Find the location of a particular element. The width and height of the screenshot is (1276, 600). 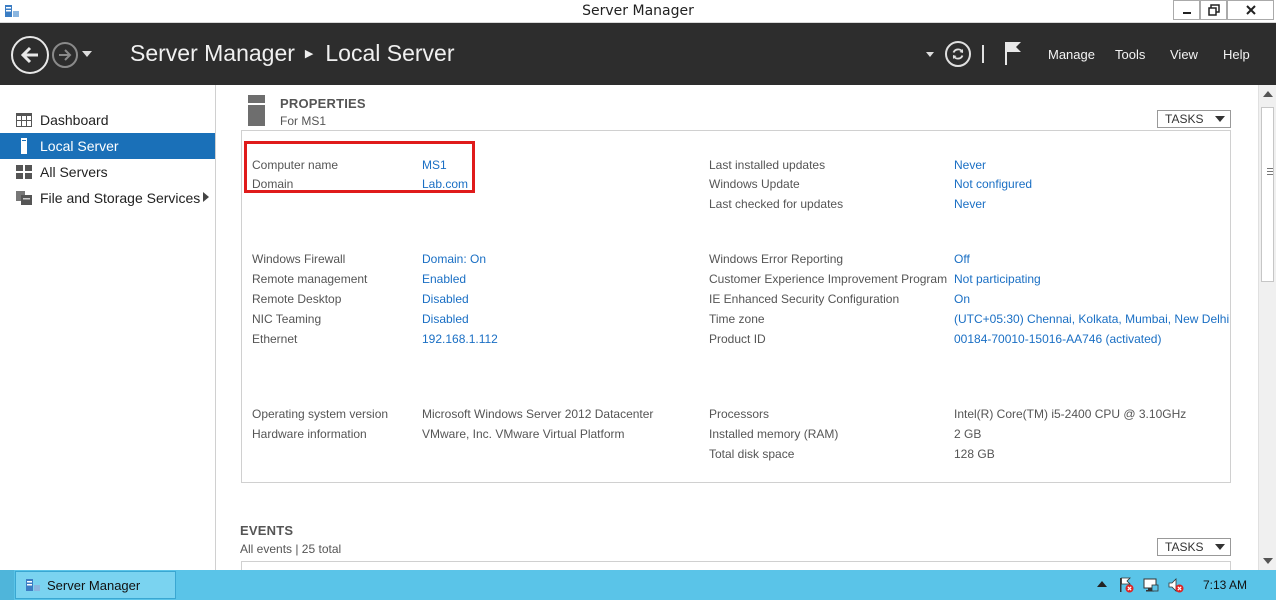

refresh-button is located at coordinates (958, 54).